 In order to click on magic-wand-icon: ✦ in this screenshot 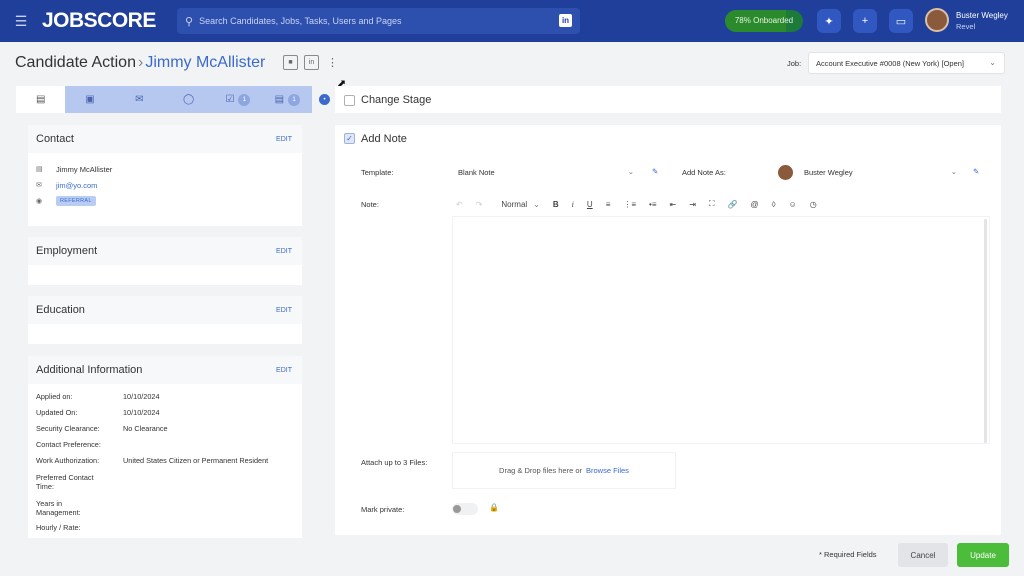, I will do `click(829, 21)`.